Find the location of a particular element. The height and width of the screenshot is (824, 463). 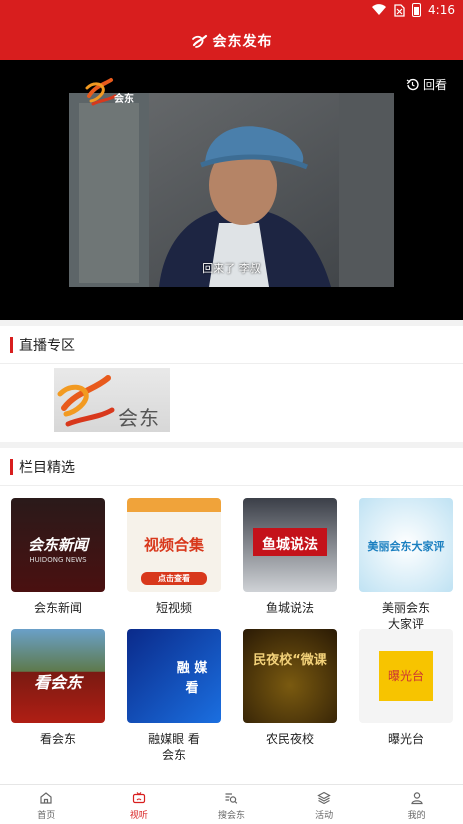

column-item-farmer-school: 民夜校“微课 农民夜校 is located at coordinates (290, 688).